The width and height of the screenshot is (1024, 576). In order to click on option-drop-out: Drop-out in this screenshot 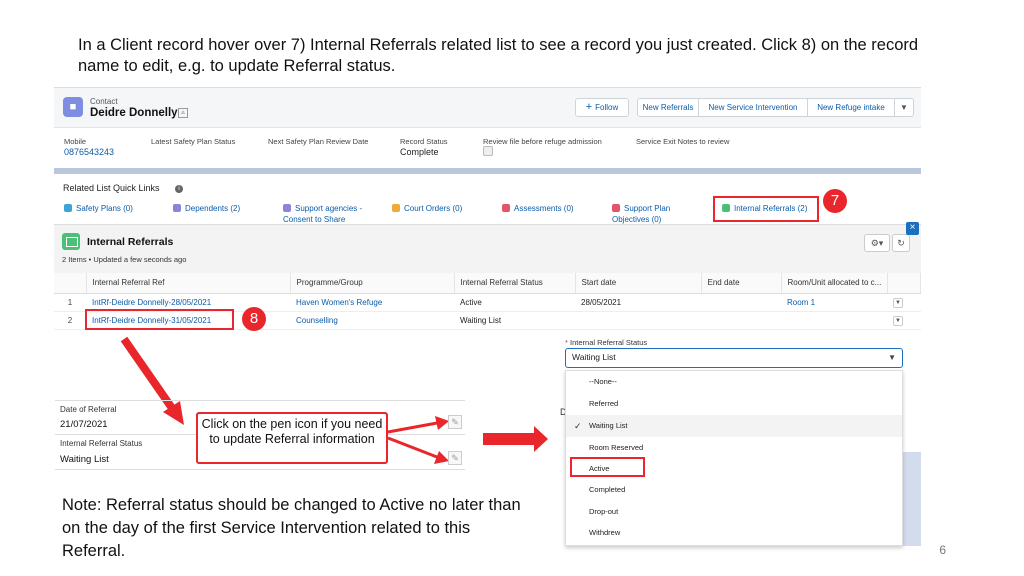, I will do `click(734, 512)`.